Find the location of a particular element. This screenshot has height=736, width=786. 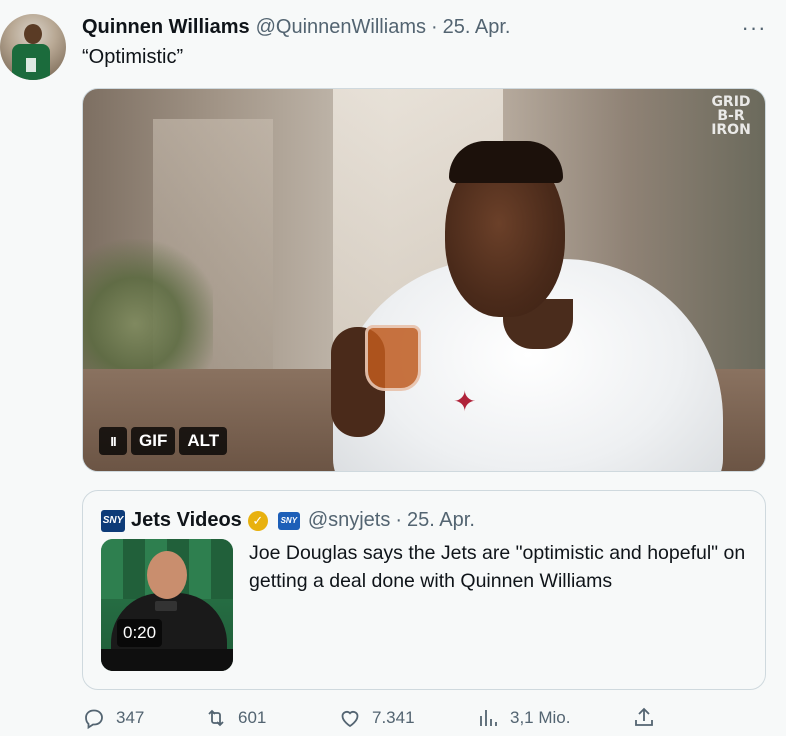

microphone-icon is located at coordinates (166, 606).